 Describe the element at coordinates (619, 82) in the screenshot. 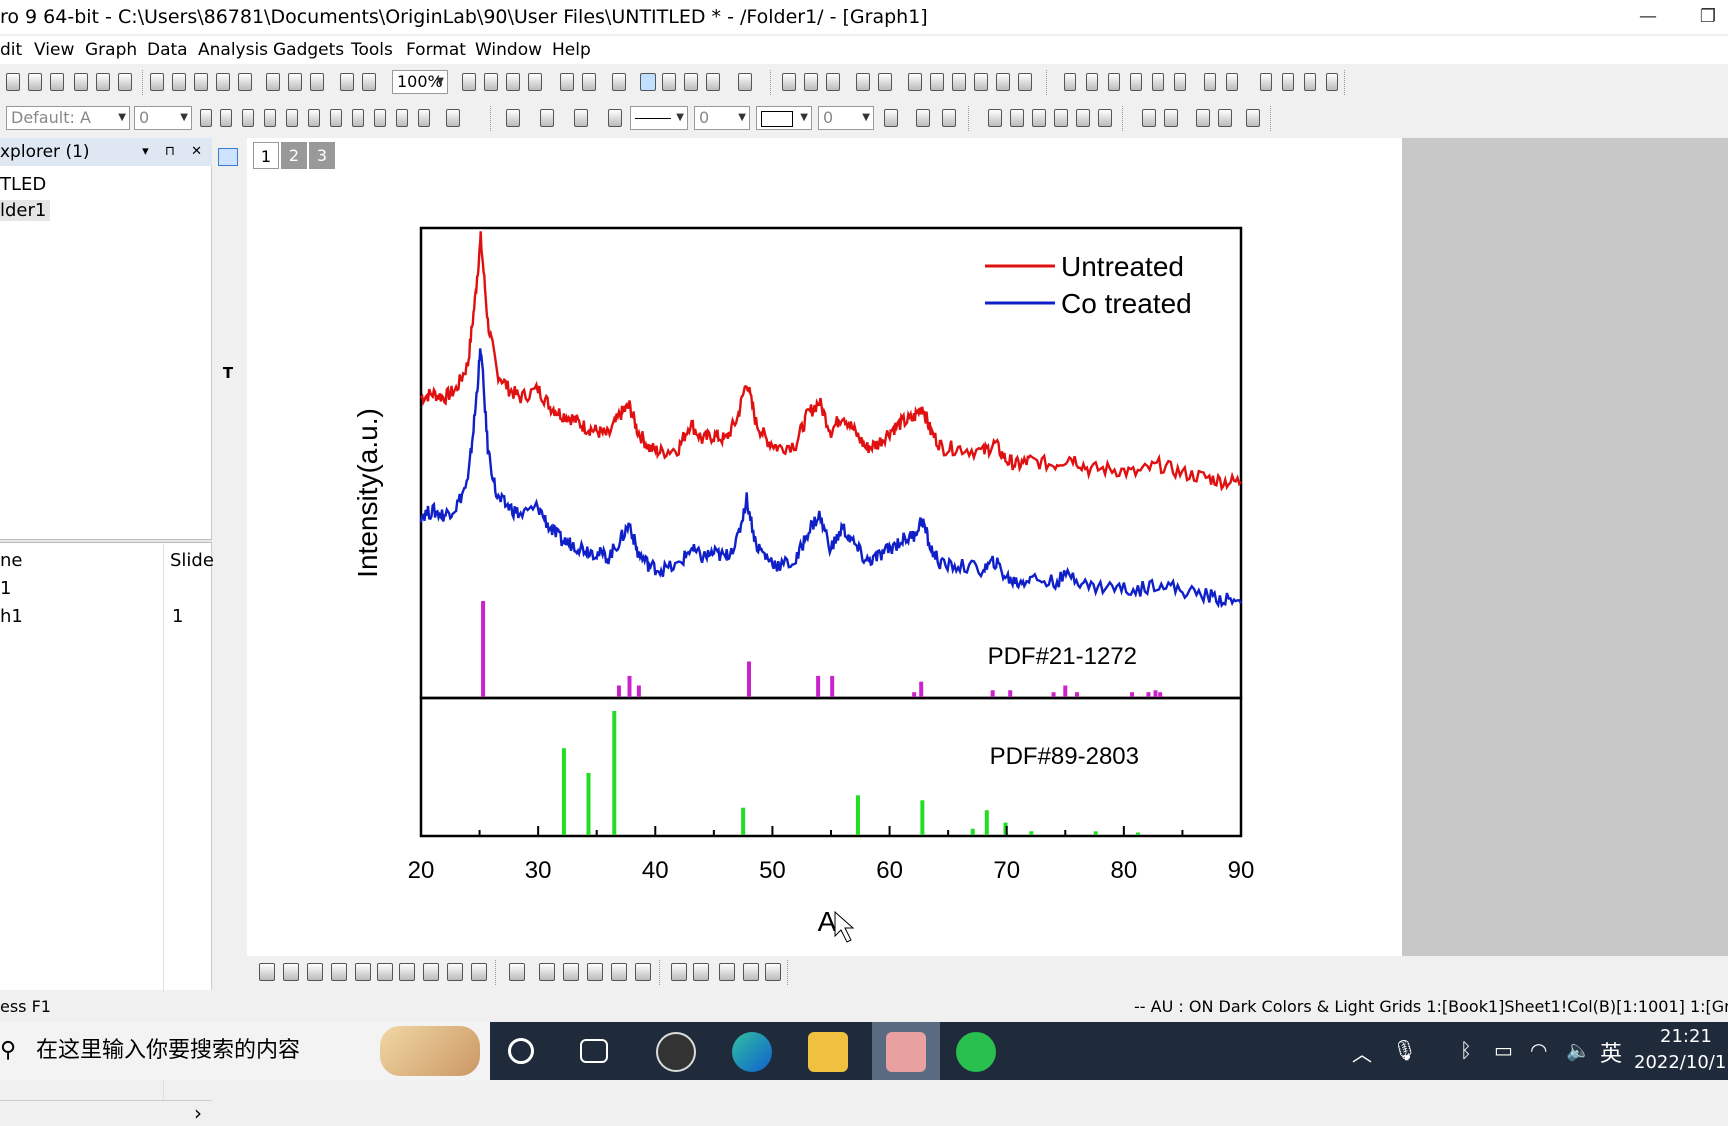

I see `project-explorer-icon` at that location.